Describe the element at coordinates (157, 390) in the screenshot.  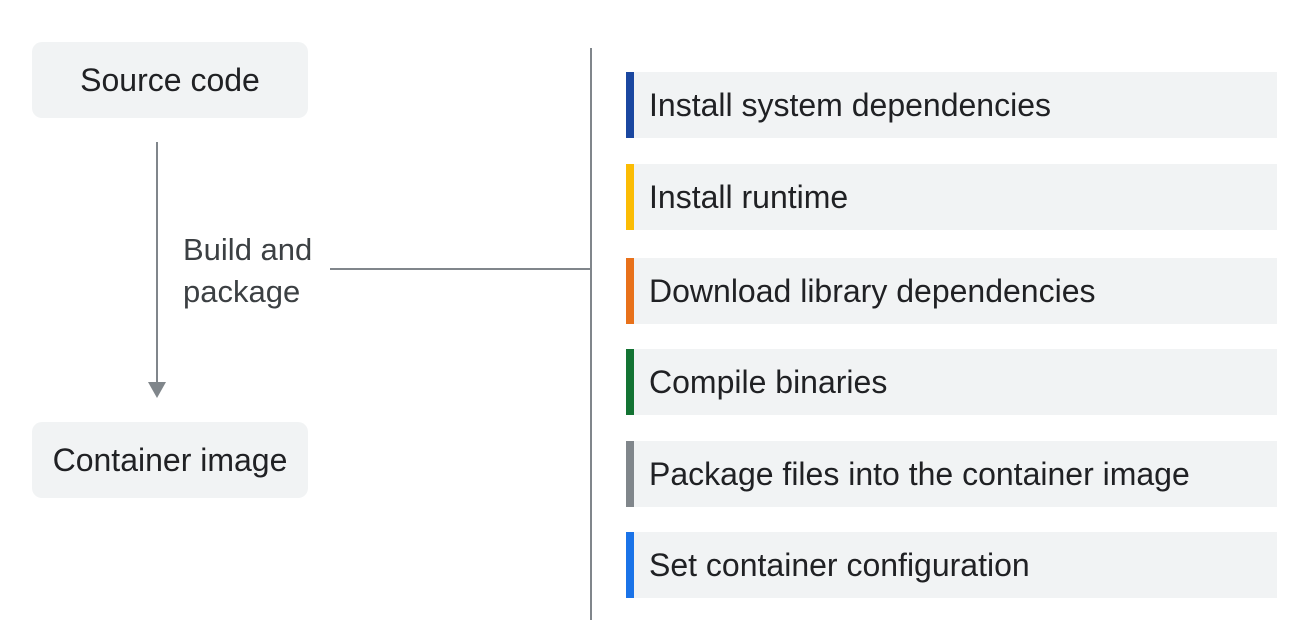
I see `arrow-down-icon` at that location.